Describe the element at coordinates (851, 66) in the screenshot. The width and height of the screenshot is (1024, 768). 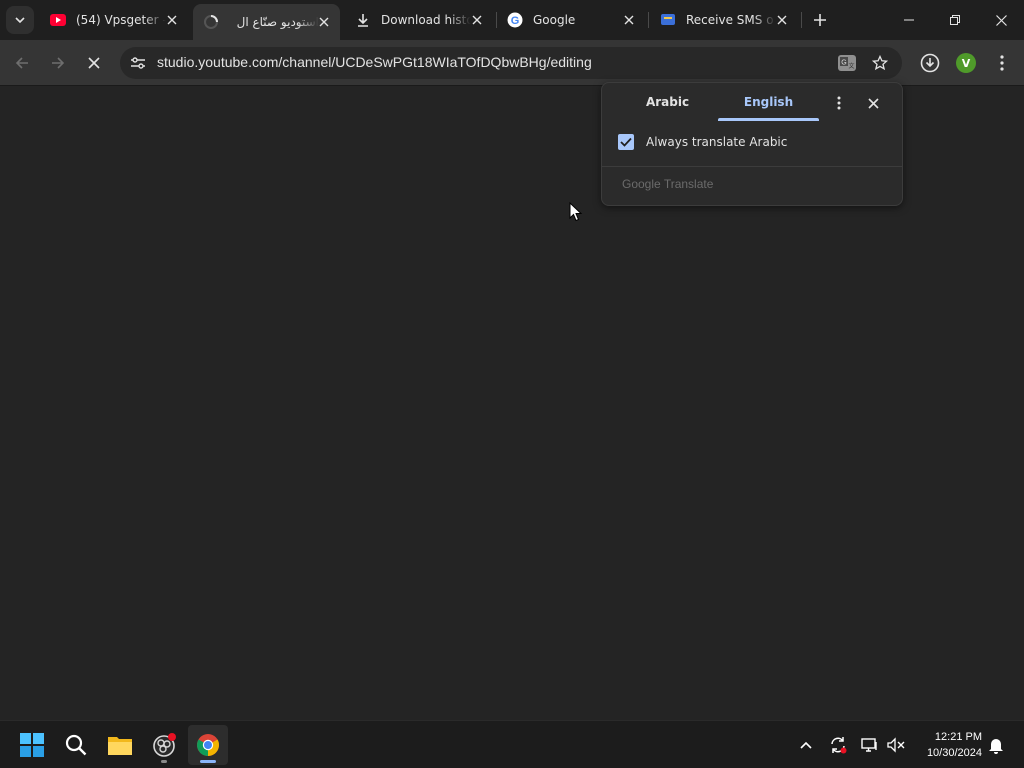
I see `svg-text: 文` at that location.